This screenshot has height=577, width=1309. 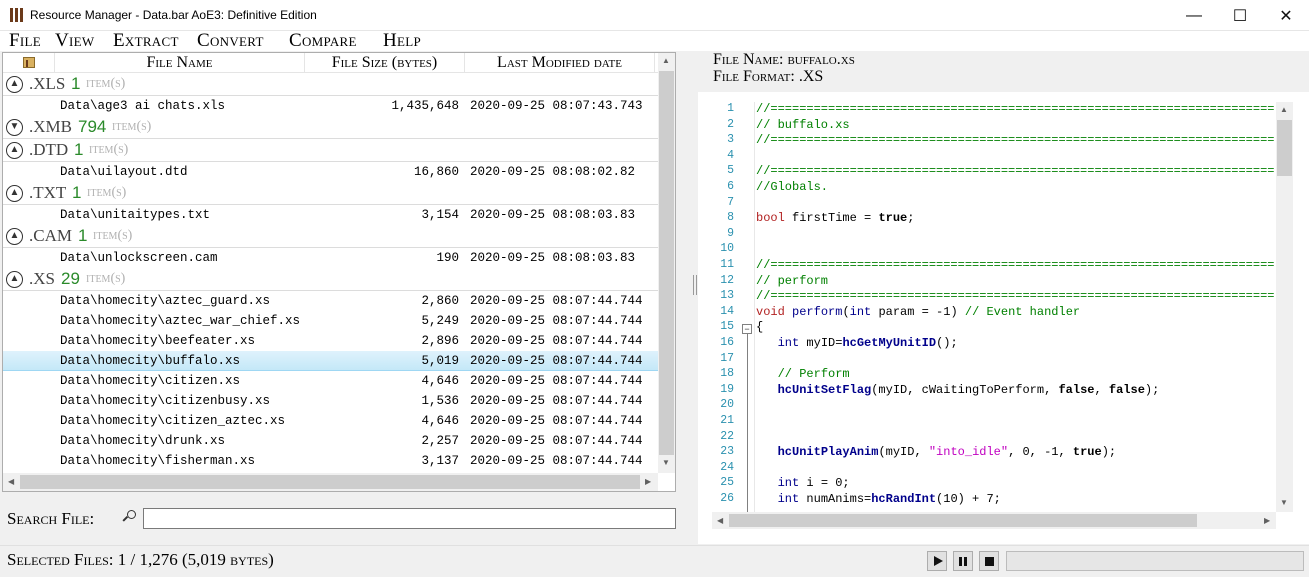 I want to click on group-items-label: item(s), so click(x=106, y=278).